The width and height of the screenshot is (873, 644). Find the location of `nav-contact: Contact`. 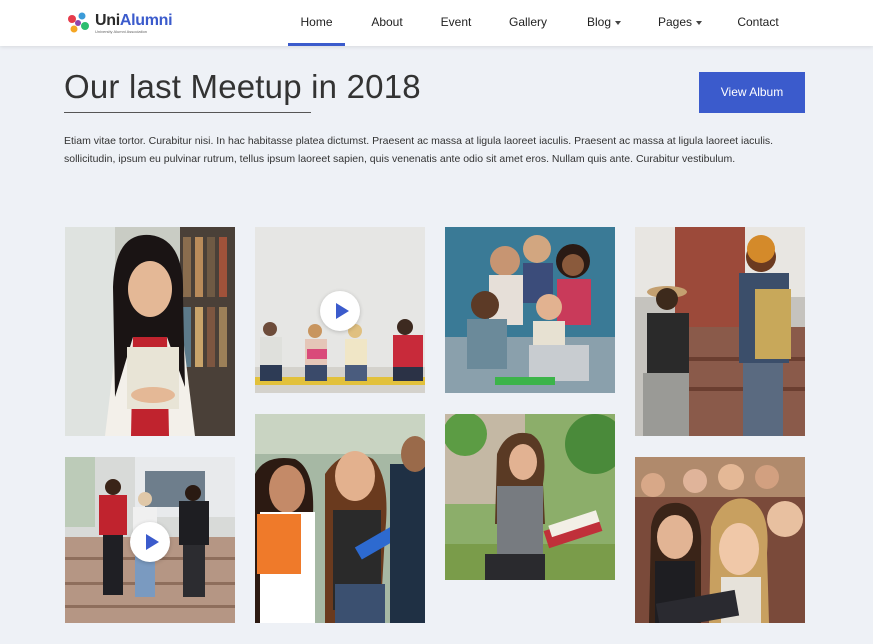

nav-contact: Contact is located at coordinates (758, 23).